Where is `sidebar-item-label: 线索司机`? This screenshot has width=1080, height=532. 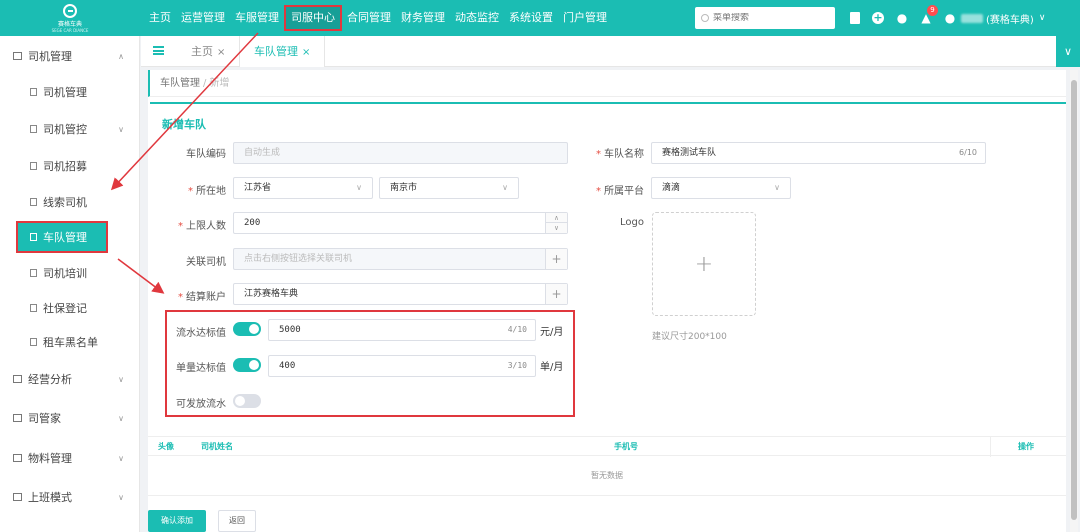
sidebar-item-label: 线索司机 is located at coordinates (65, 202).